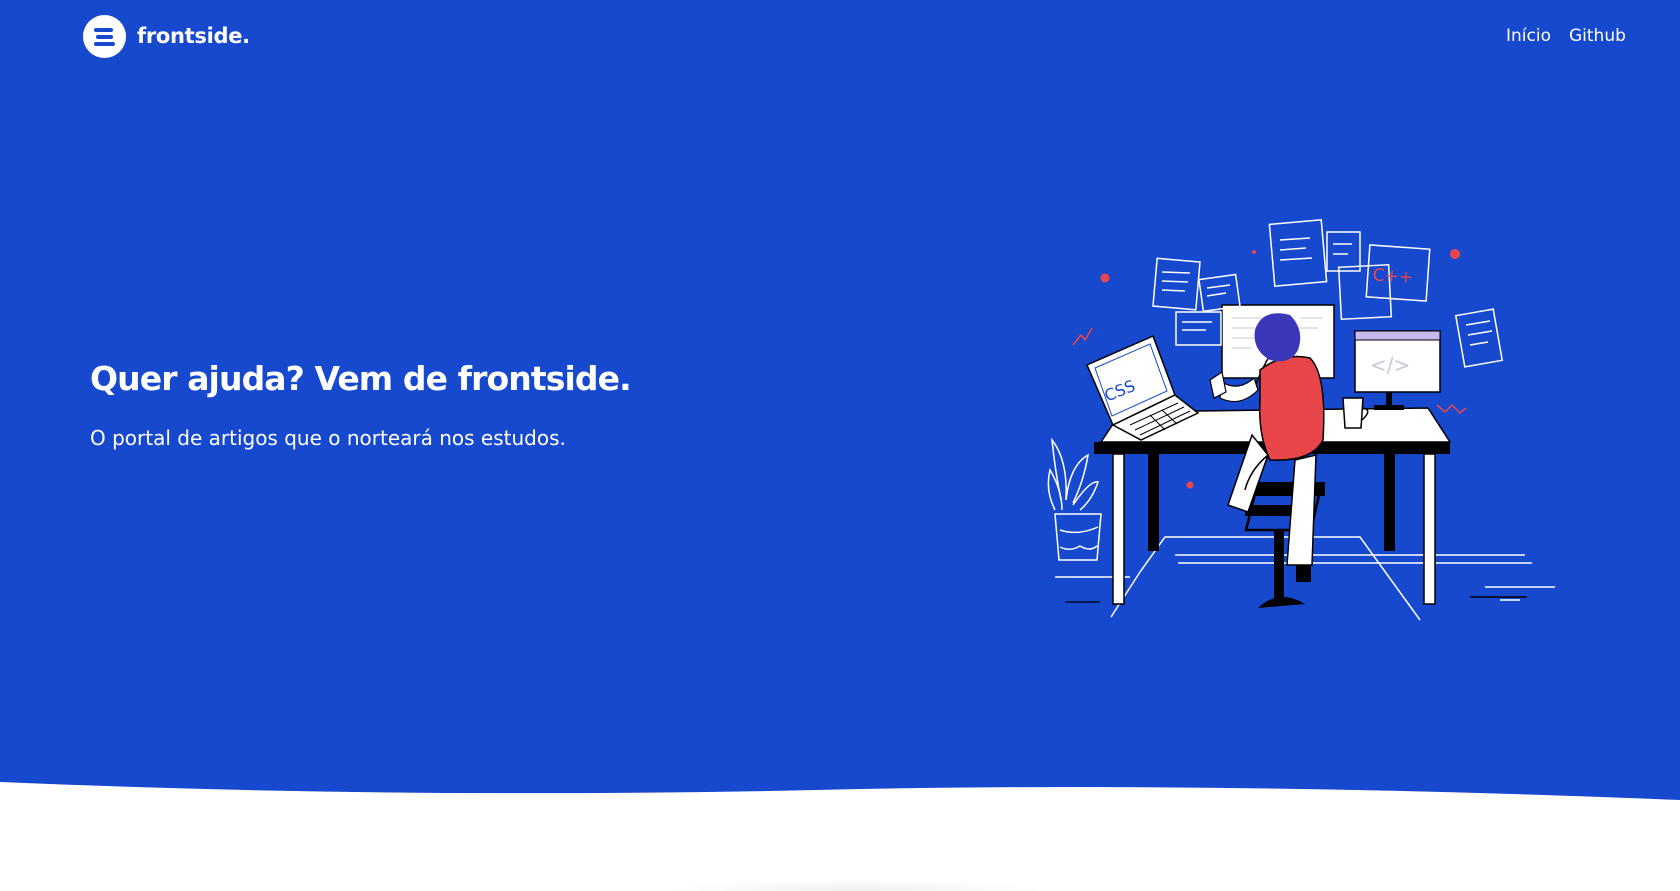 The image size is (1680, 891). I want to click on brand-logo-link: frontside., so click(166, 36).